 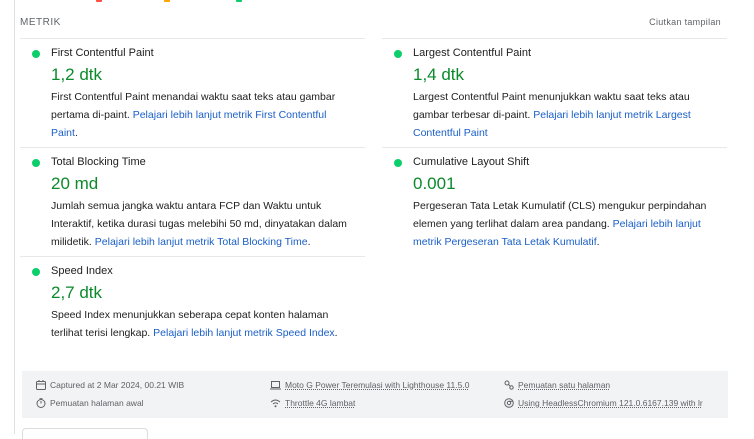 What do you see at coordinates (434, 183) in the screenshot?
I see `metric-value: 0.001` at bounding box center [434, 183].